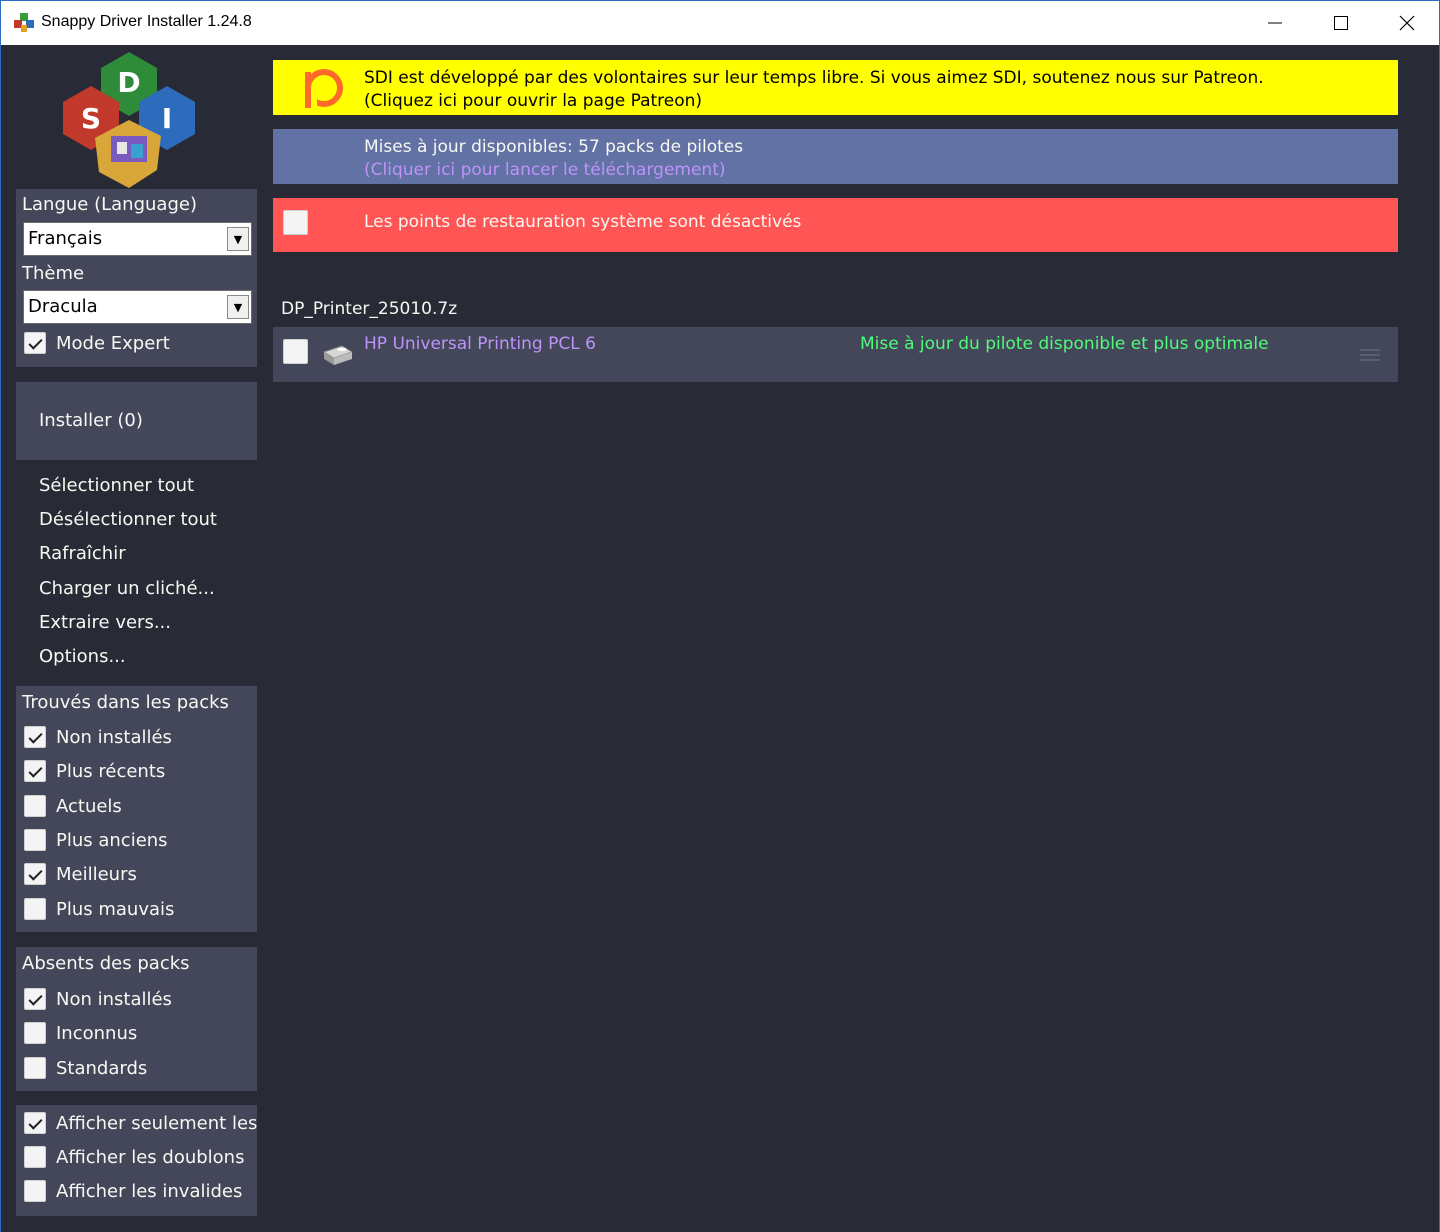  What do you see at coordinates (150, 1157) in the screenshot?
I see `option-label: Afficher les doublons` at bounding box center [150, 1157].